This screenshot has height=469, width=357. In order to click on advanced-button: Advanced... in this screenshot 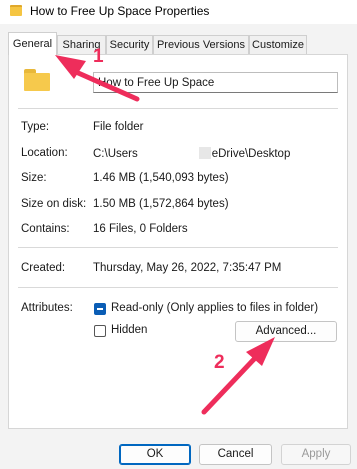, I will do `click(286, 331)`.